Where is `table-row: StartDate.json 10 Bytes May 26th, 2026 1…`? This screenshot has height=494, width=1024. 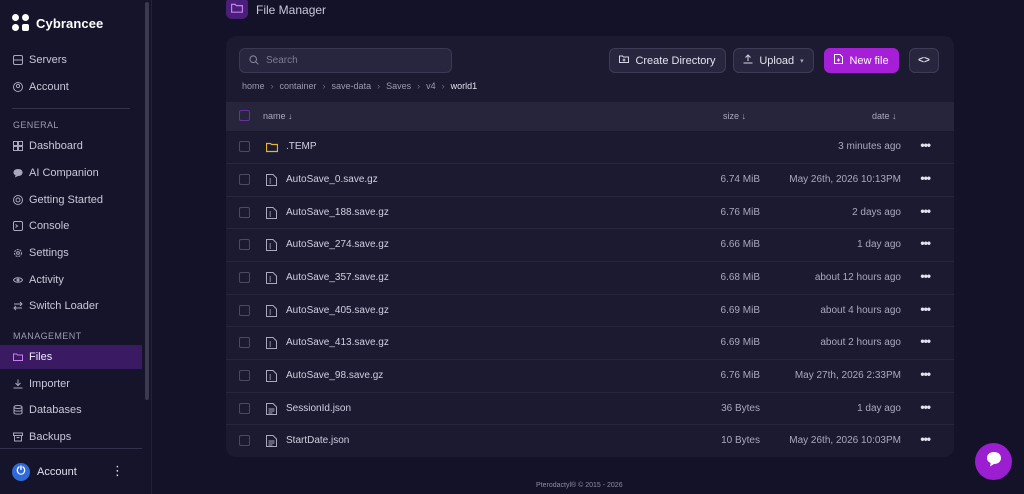
table-row: StartDate.json 10 Bytes May 26th, 2026 1… is located at coordinates (590, 440).